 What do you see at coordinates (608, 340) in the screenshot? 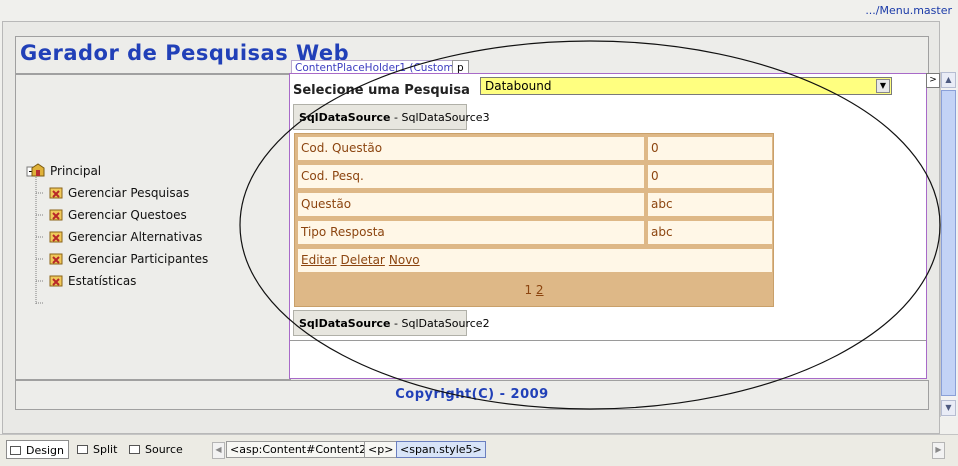
I see `content-divider` at bounding box center [608, 340].